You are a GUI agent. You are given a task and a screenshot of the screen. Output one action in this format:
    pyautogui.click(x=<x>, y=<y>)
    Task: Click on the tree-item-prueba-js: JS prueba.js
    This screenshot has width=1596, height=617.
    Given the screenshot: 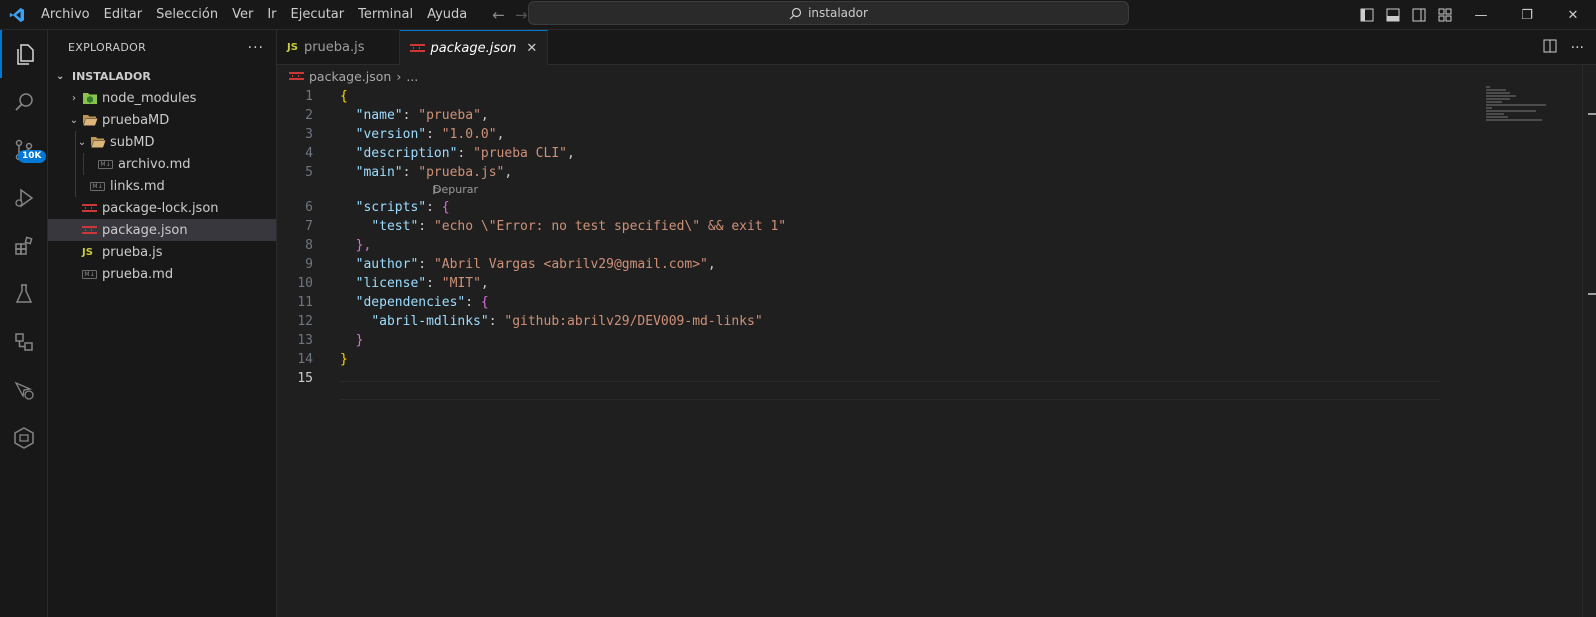 What is the action you would take?
    pyautogui.click(x=162, y=252)
    